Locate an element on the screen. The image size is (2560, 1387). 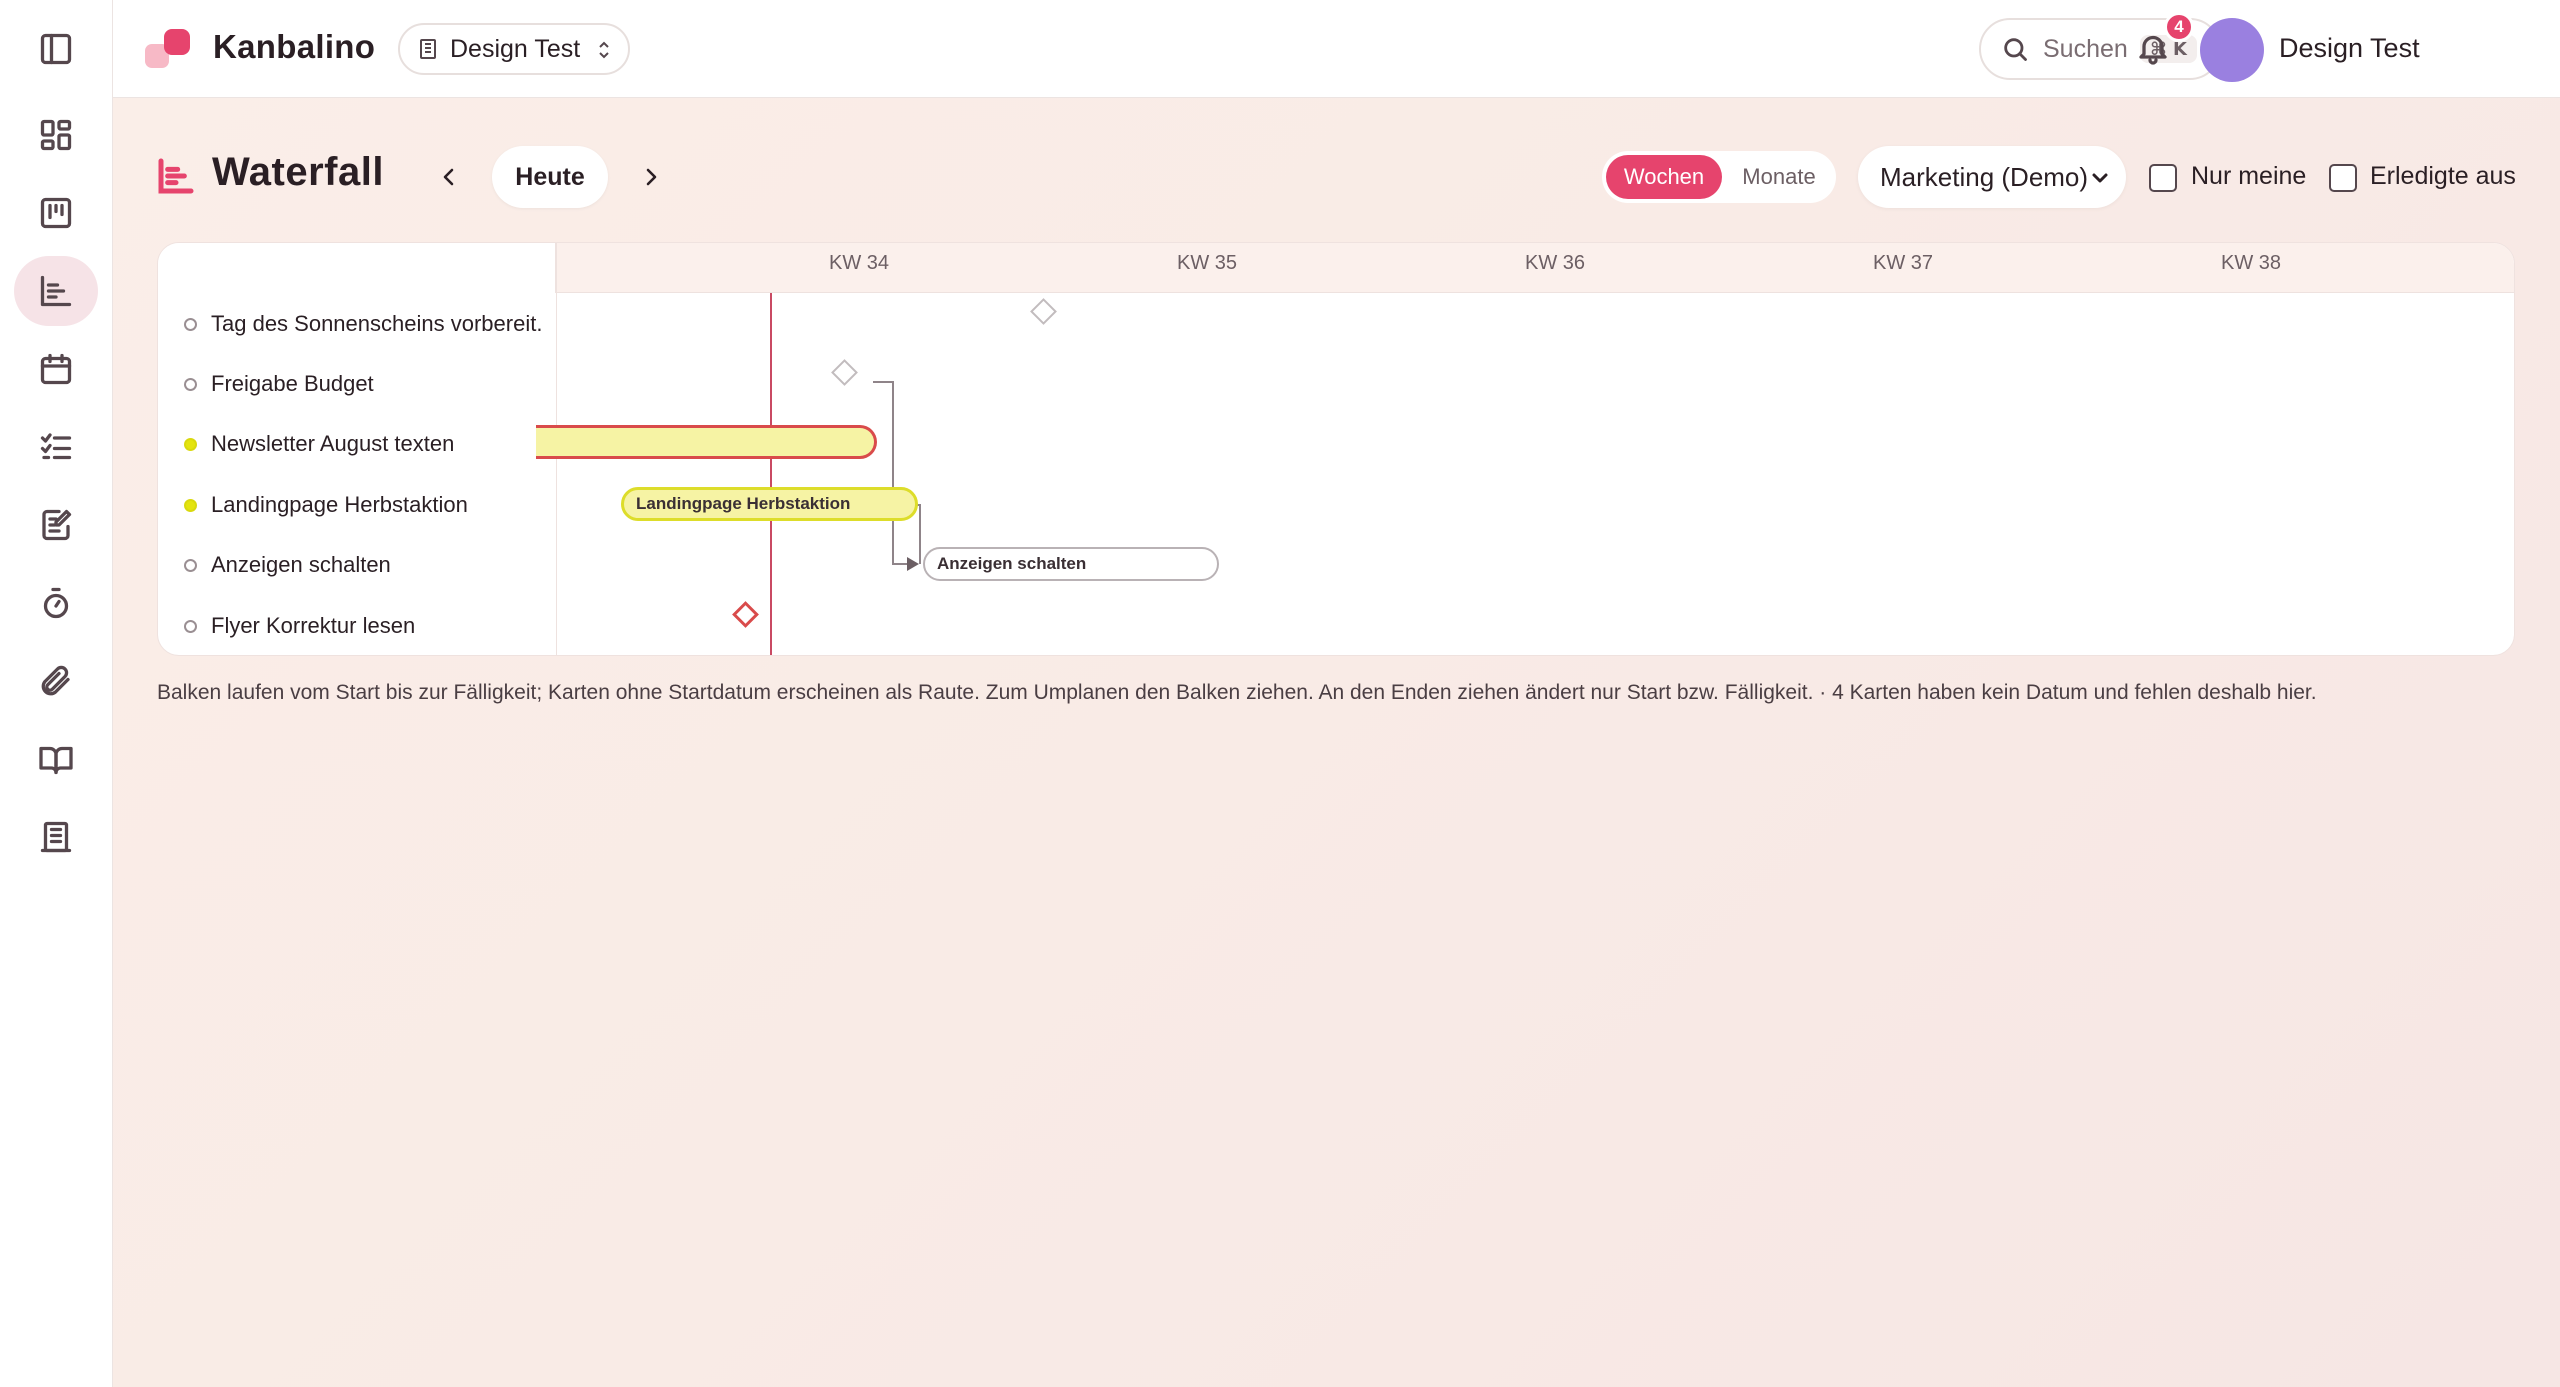
task-name: Anzeigen schalten is located at coordinates (301, 564).